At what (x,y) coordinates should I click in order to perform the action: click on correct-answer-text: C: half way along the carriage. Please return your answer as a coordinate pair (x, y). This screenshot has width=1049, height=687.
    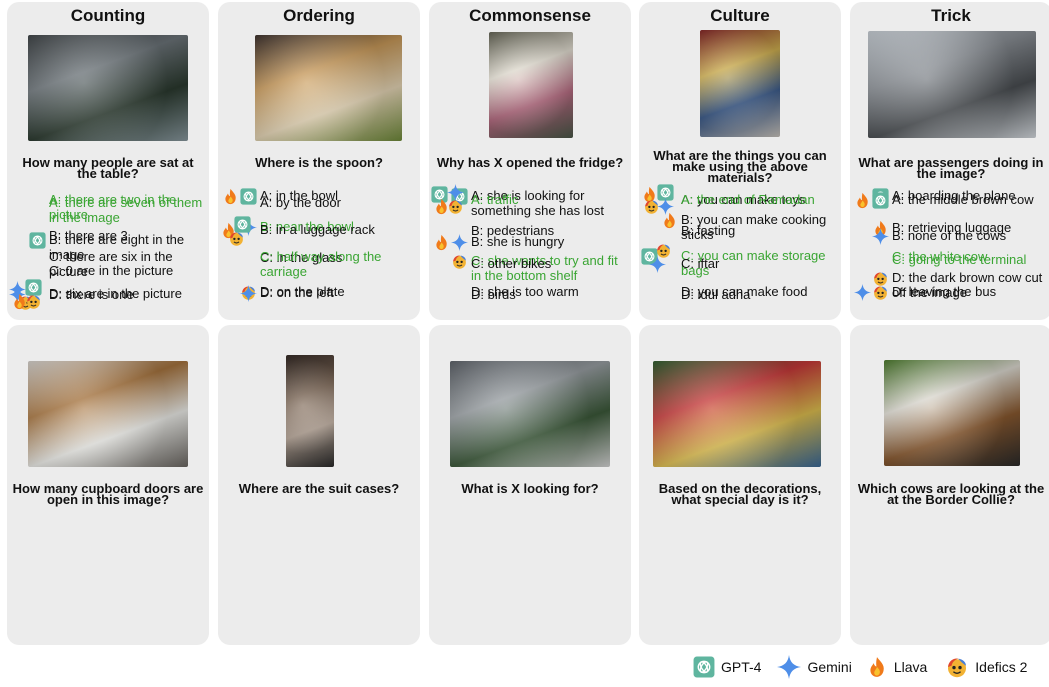
    Looking at the image, I should click on (321, 264).